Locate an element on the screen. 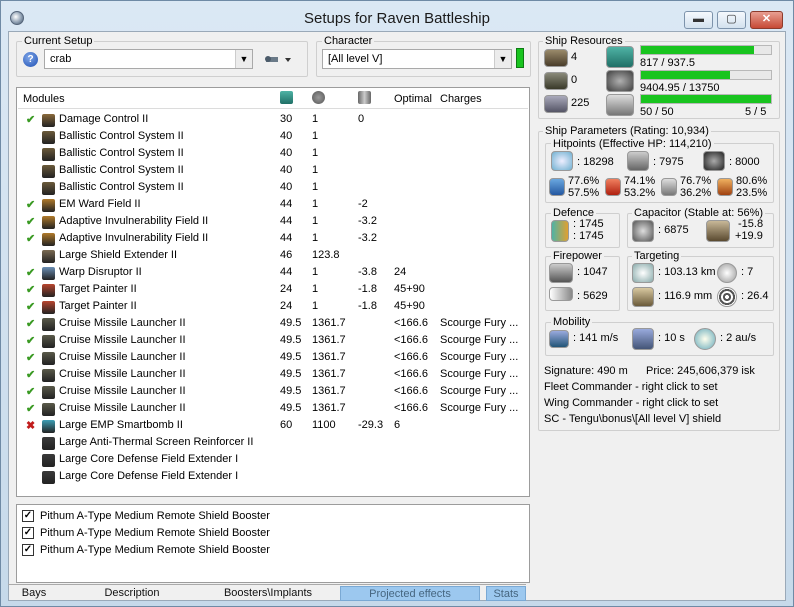 The height and width of the screenshot is (607, 794). module-optimal: 45+90 is located at coordinates (409, 289).